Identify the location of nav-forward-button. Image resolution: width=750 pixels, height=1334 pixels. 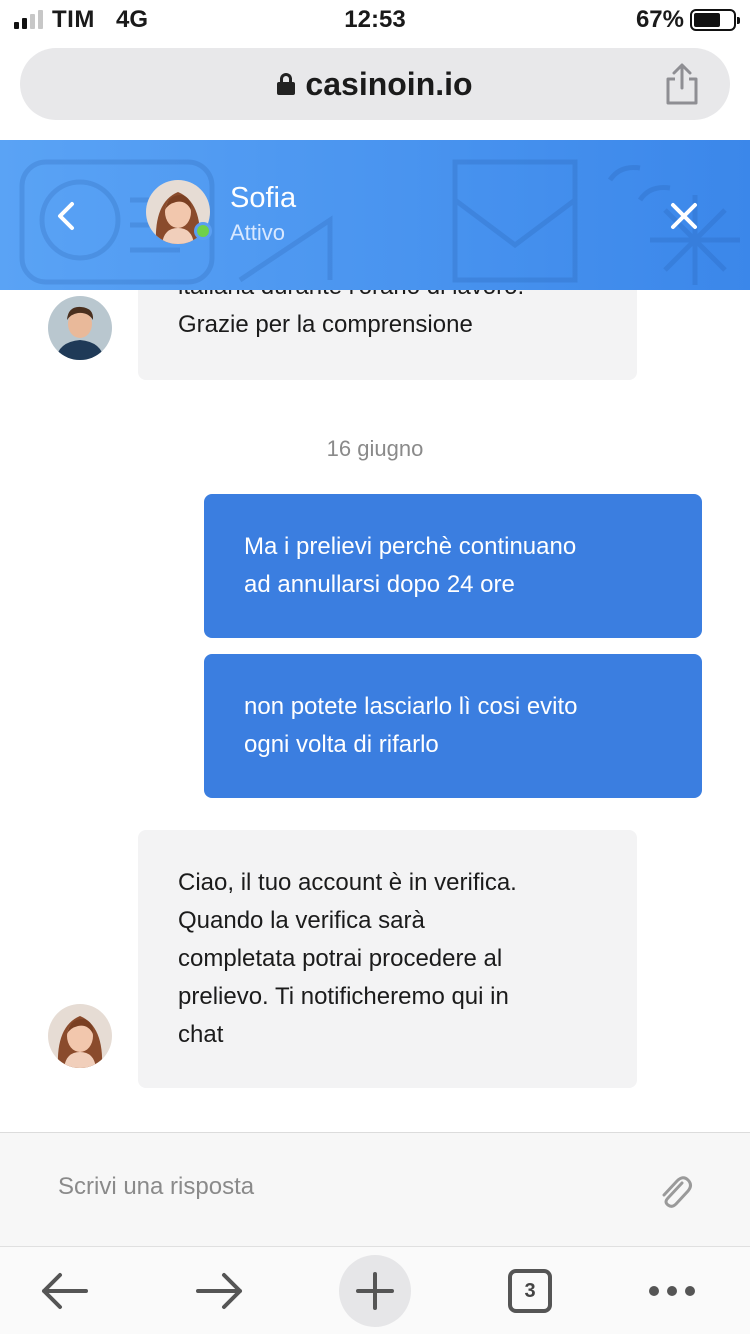
(220, 1291).